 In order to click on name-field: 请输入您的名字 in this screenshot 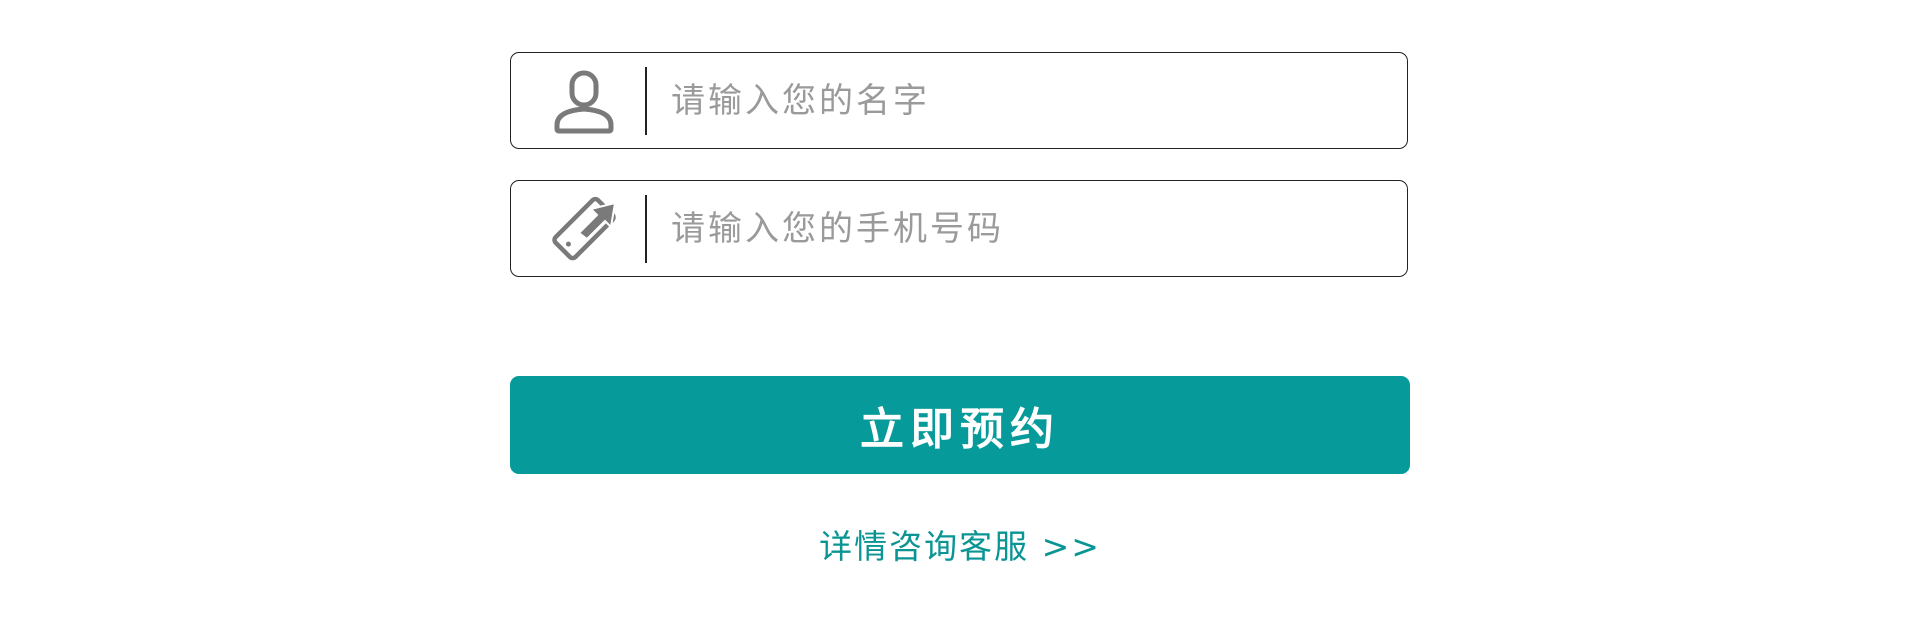, I will do `click(959, 100)`.